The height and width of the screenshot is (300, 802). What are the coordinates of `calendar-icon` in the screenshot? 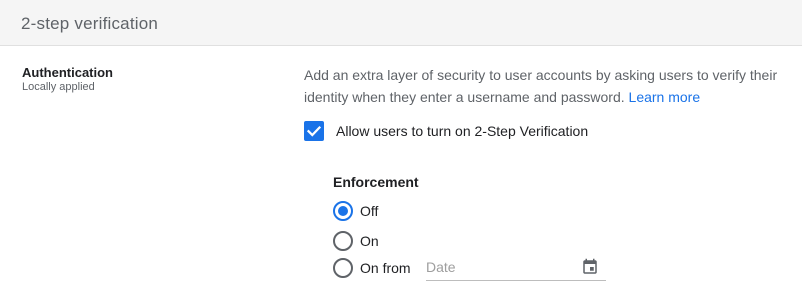 It's located at (590, 267).